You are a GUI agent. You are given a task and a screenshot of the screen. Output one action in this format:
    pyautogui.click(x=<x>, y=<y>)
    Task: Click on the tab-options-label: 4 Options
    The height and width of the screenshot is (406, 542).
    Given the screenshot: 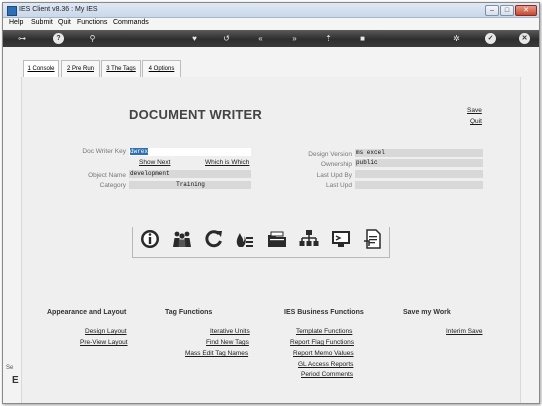 What is the action you would take?
    pyautogui.click(x=161, y=69)
    